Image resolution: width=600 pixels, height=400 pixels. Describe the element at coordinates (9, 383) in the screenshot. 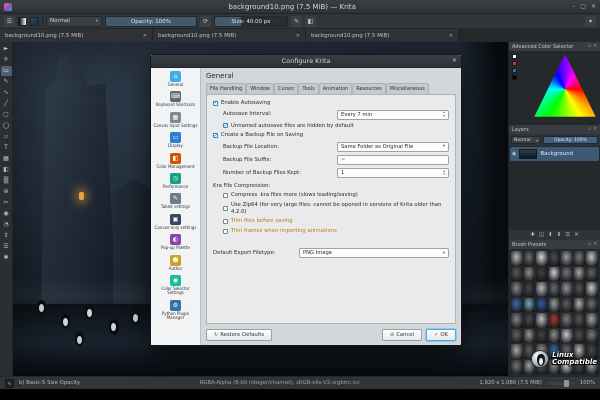

I see `brush-preview-icon: ∿` at that location.